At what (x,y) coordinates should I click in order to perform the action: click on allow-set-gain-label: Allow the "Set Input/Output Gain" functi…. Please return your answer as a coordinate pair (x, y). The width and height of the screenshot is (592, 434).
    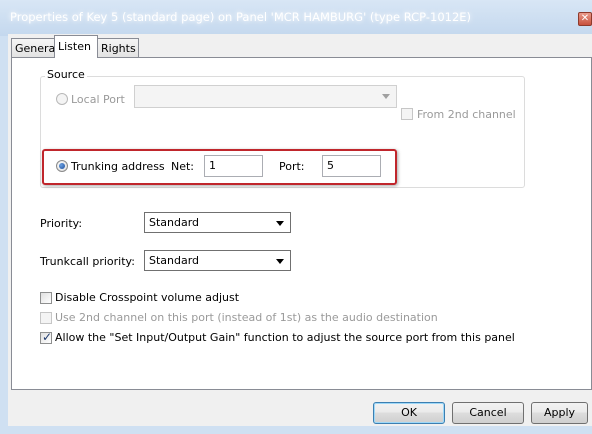
    Looking at the image, I should click on (285, 337).